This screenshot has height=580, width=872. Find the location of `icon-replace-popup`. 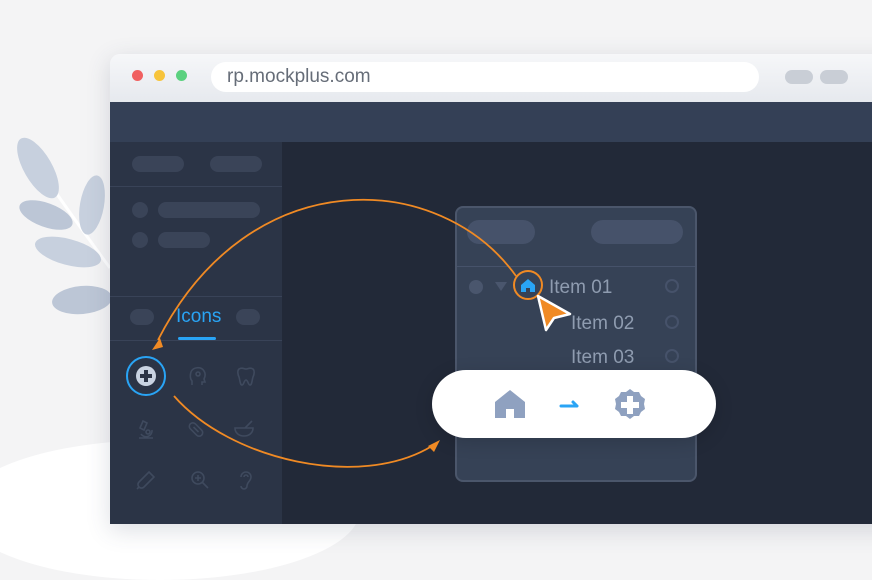

icon-replace-popup is located at coordinates (574, 404).